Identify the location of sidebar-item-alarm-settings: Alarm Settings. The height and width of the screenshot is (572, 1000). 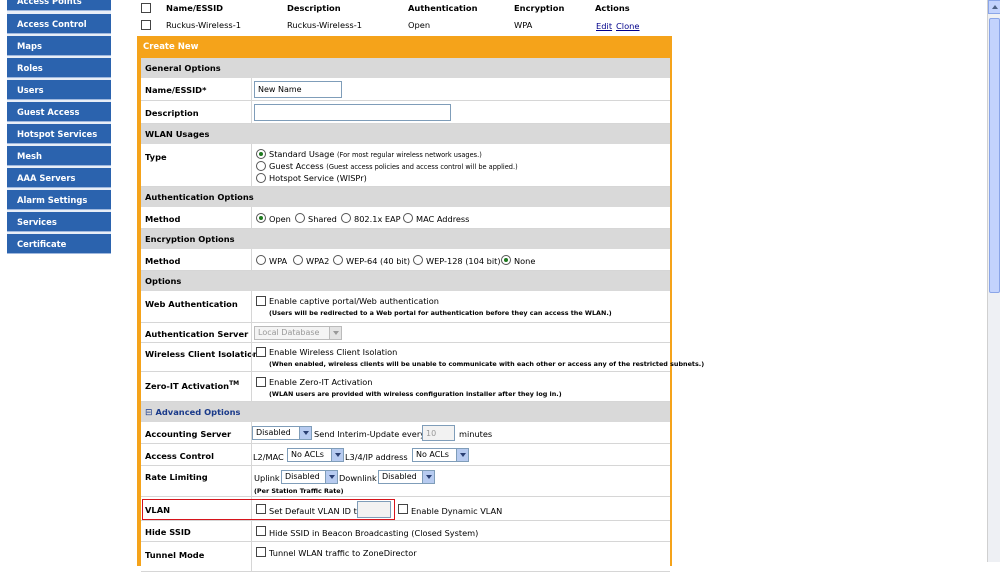
(59, 200).